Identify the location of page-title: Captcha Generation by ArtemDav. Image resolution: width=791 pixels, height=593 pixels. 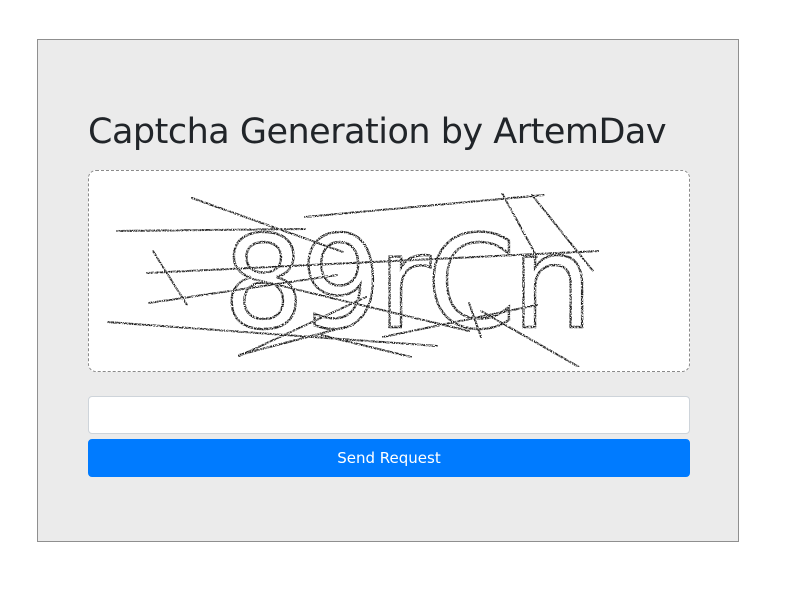
(377, 132).